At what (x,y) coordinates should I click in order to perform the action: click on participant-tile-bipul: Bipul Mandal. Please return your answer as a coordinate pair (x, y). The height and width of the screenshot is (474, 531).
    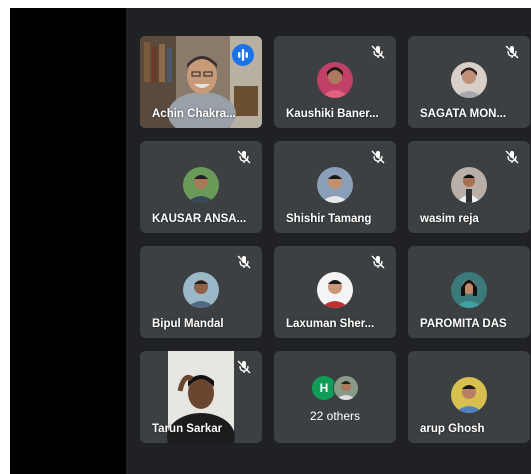
    Looking at the image, I should click on (201, 292).